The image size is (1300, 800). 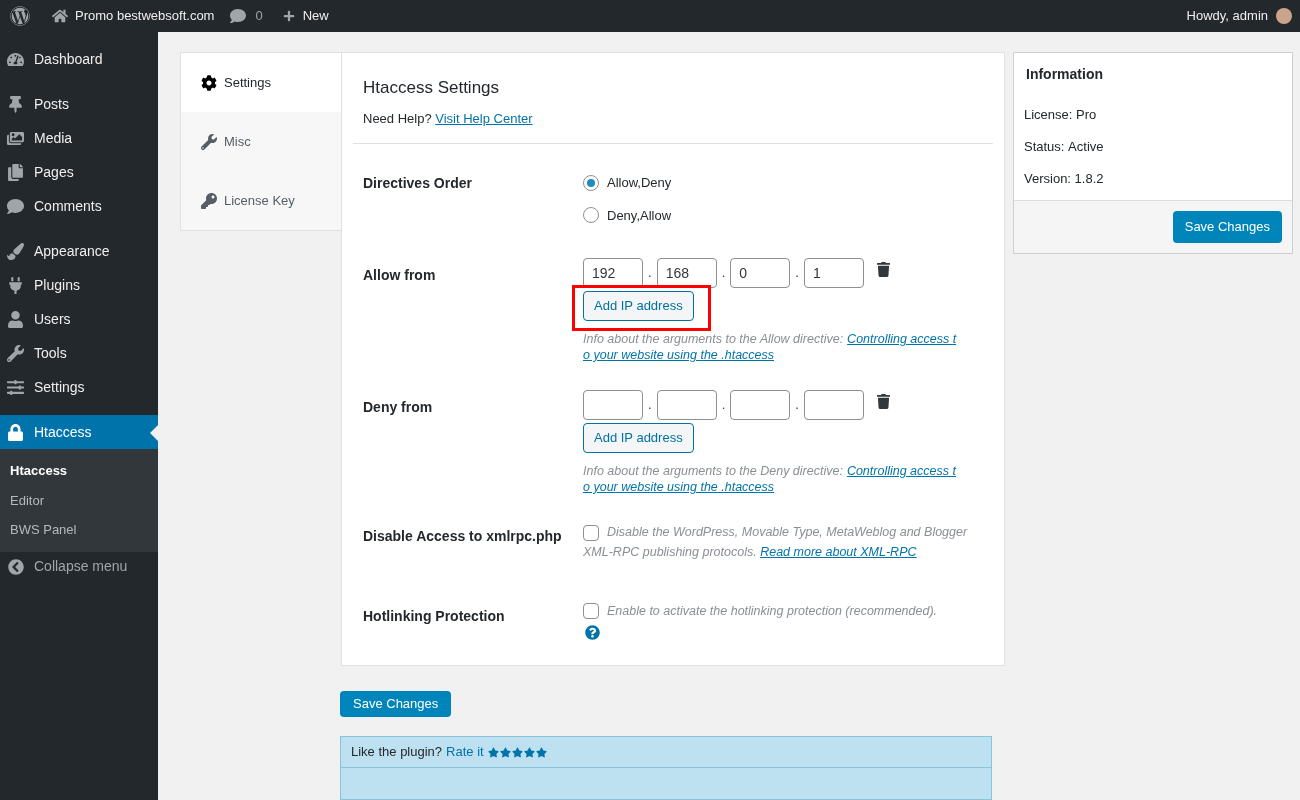 What do you see at coordinates (209, 82) in the screenshot?
I see `gear-icon` at bounding box center [209, 82].